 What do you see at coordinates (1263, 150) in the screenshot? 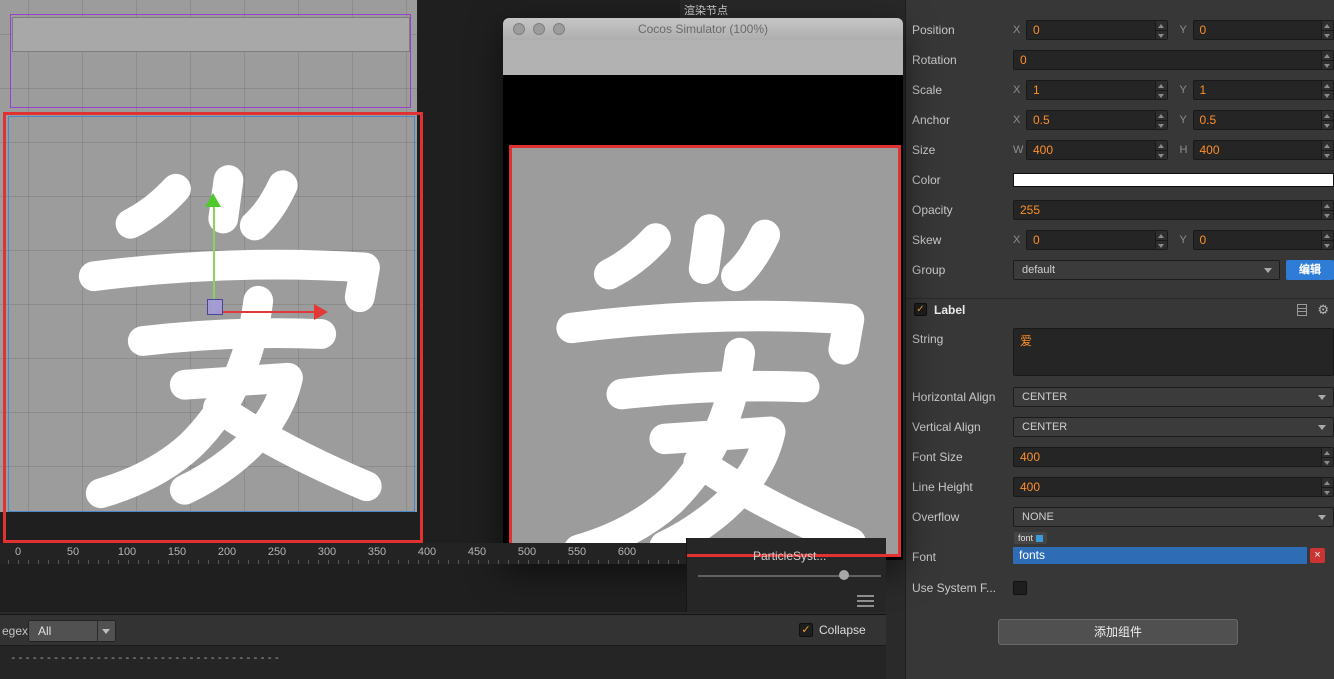
I see `size-h-input: 400` at bounding box center [1263, 150].